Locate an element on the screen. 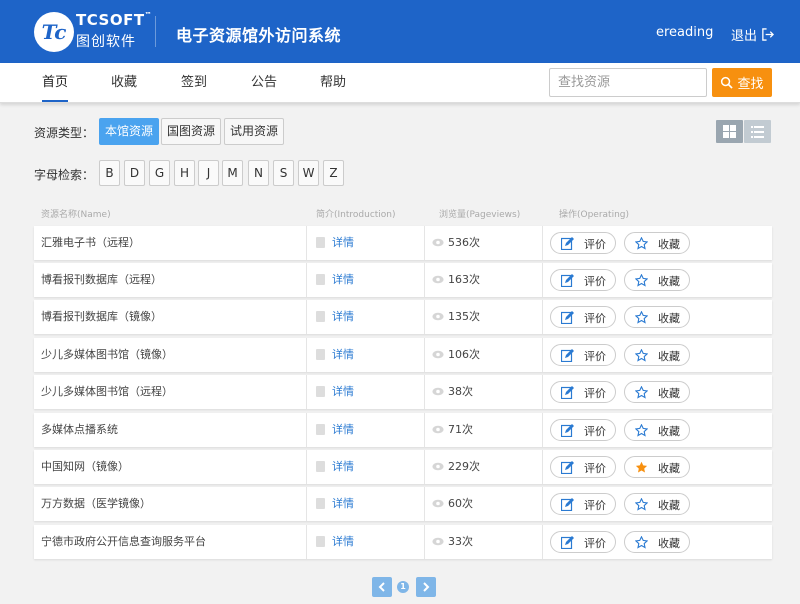 The image size is (800, 604). resource-name: 少儿多媒体图书馆（远程） is located at coordinates (107, 392).